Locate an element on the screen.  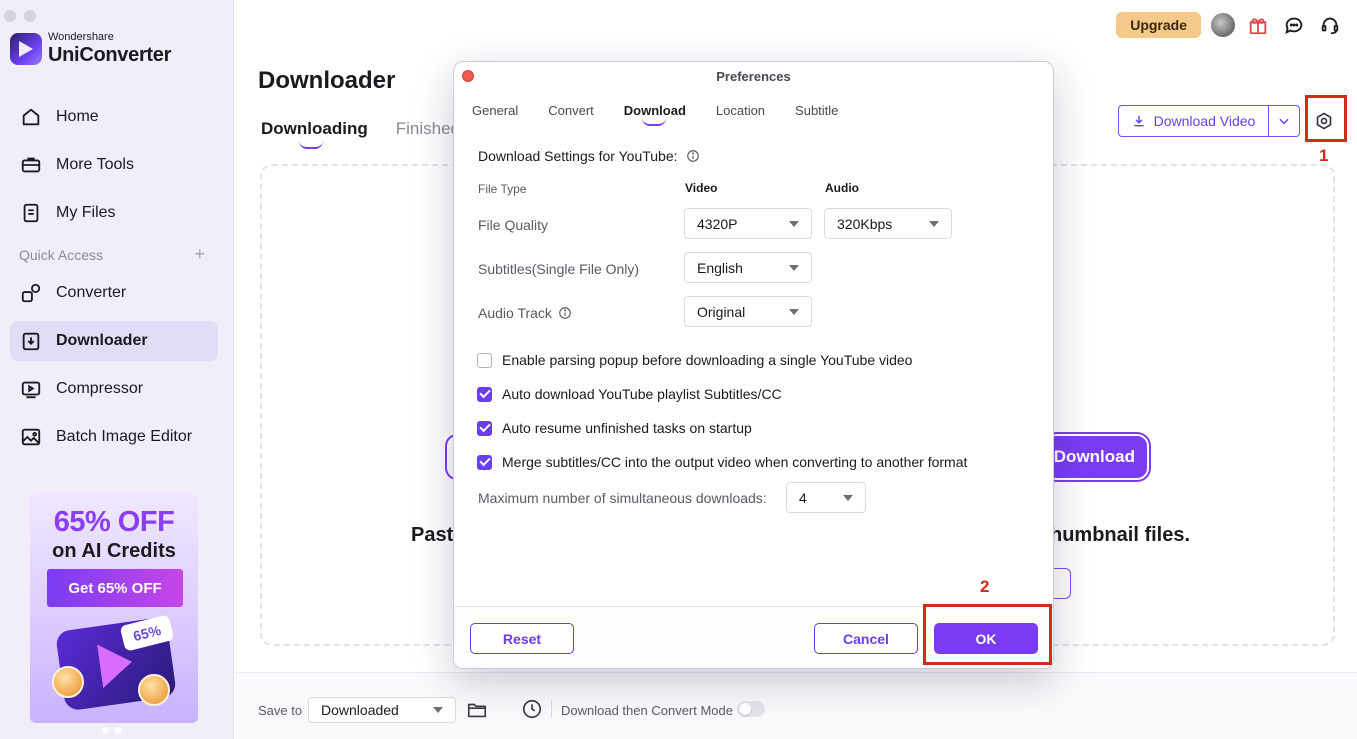
page-title: Downloader is located at coordinates (327, 80).